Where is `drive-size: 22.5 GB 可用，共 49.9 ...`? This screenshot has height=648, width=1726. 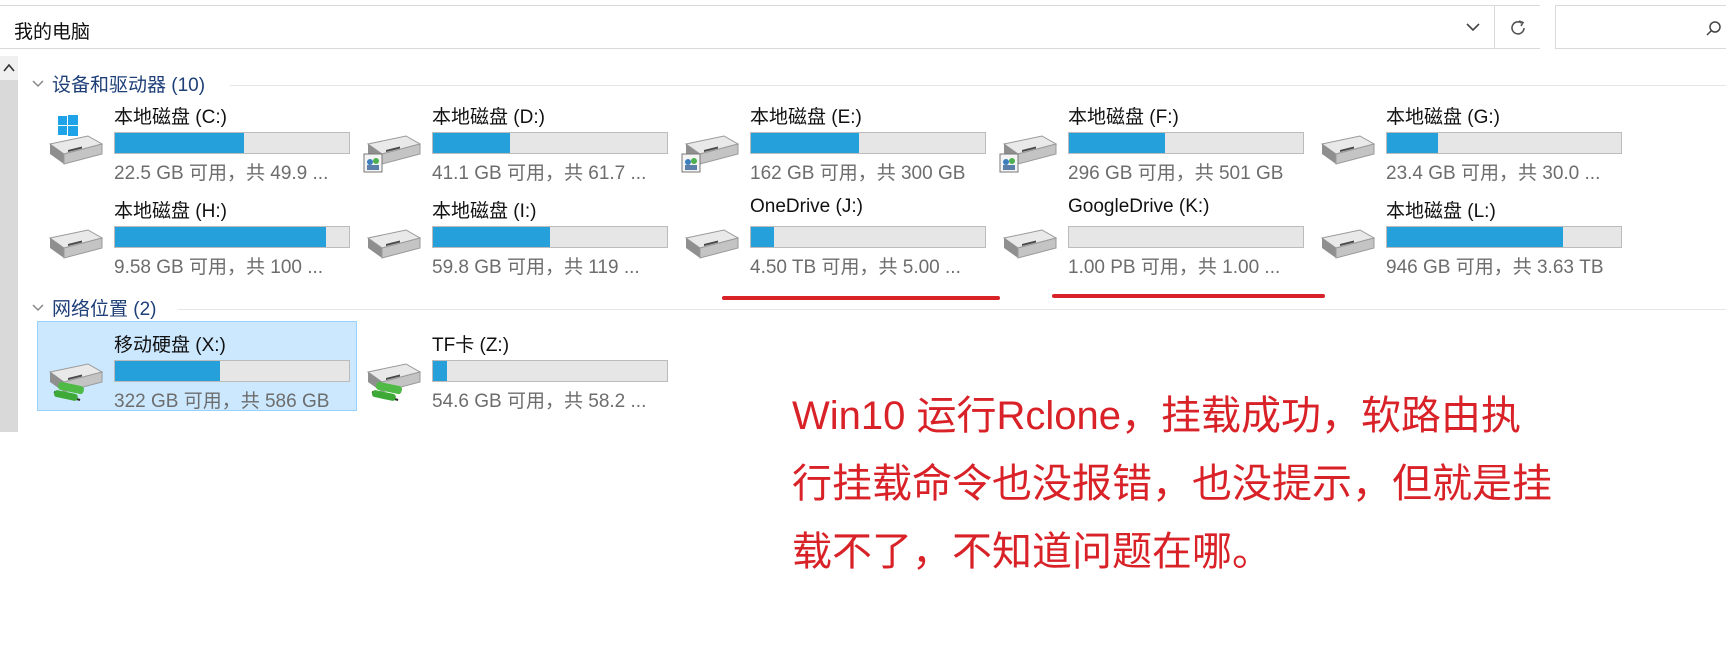 drive-size: 22.5 GB 可用，共 49.9 ... is located at coordinates (221, 173).